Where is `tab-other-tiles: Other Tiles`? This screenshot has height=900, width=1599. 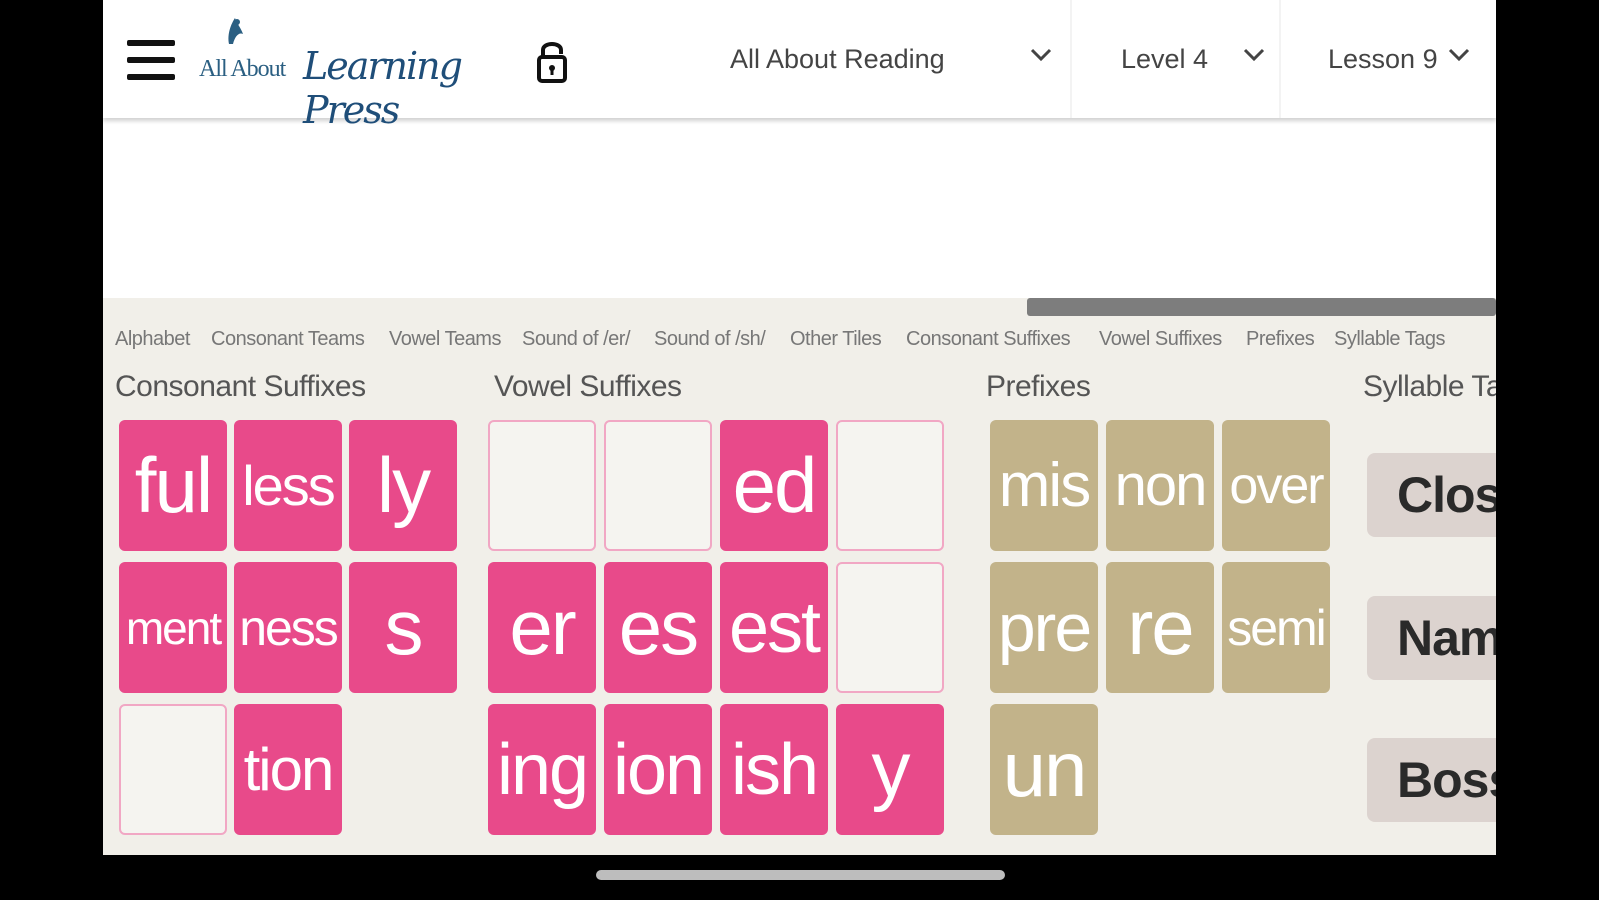 tab-other-tiles: Other Tiles is located at coordinates (836, 339).